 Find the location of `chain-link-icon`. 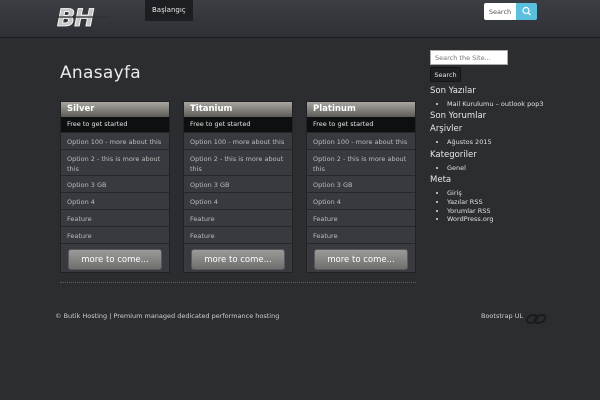

chain-link-icon is located at coordinates (536, 319).